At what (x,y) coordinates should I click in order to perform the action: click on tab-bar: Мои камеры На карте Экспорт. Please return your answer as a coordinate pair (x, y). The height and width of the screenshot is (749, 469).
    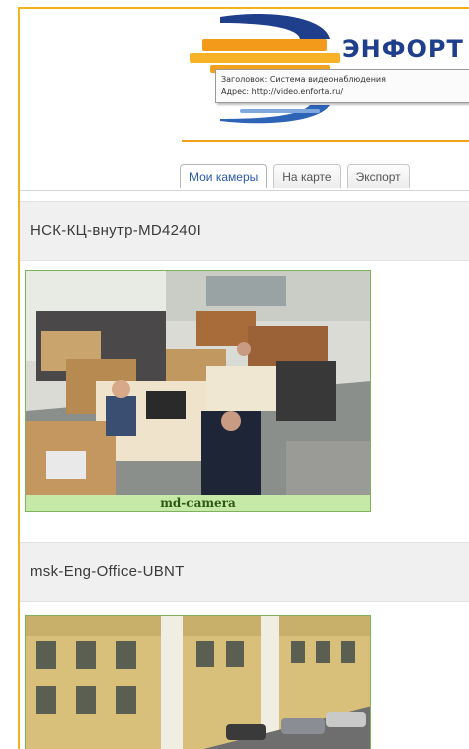
    Looking at the image, I should click on (295, 176).